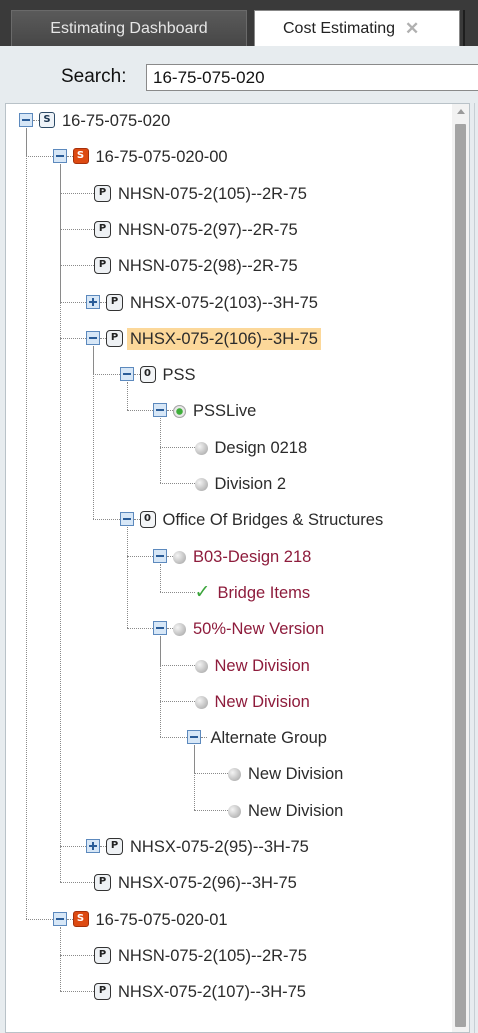 The image size is (478, 1033). I want to click on tree-node: P NHSX-075-2(106)--3H-75, so click(226, 339).